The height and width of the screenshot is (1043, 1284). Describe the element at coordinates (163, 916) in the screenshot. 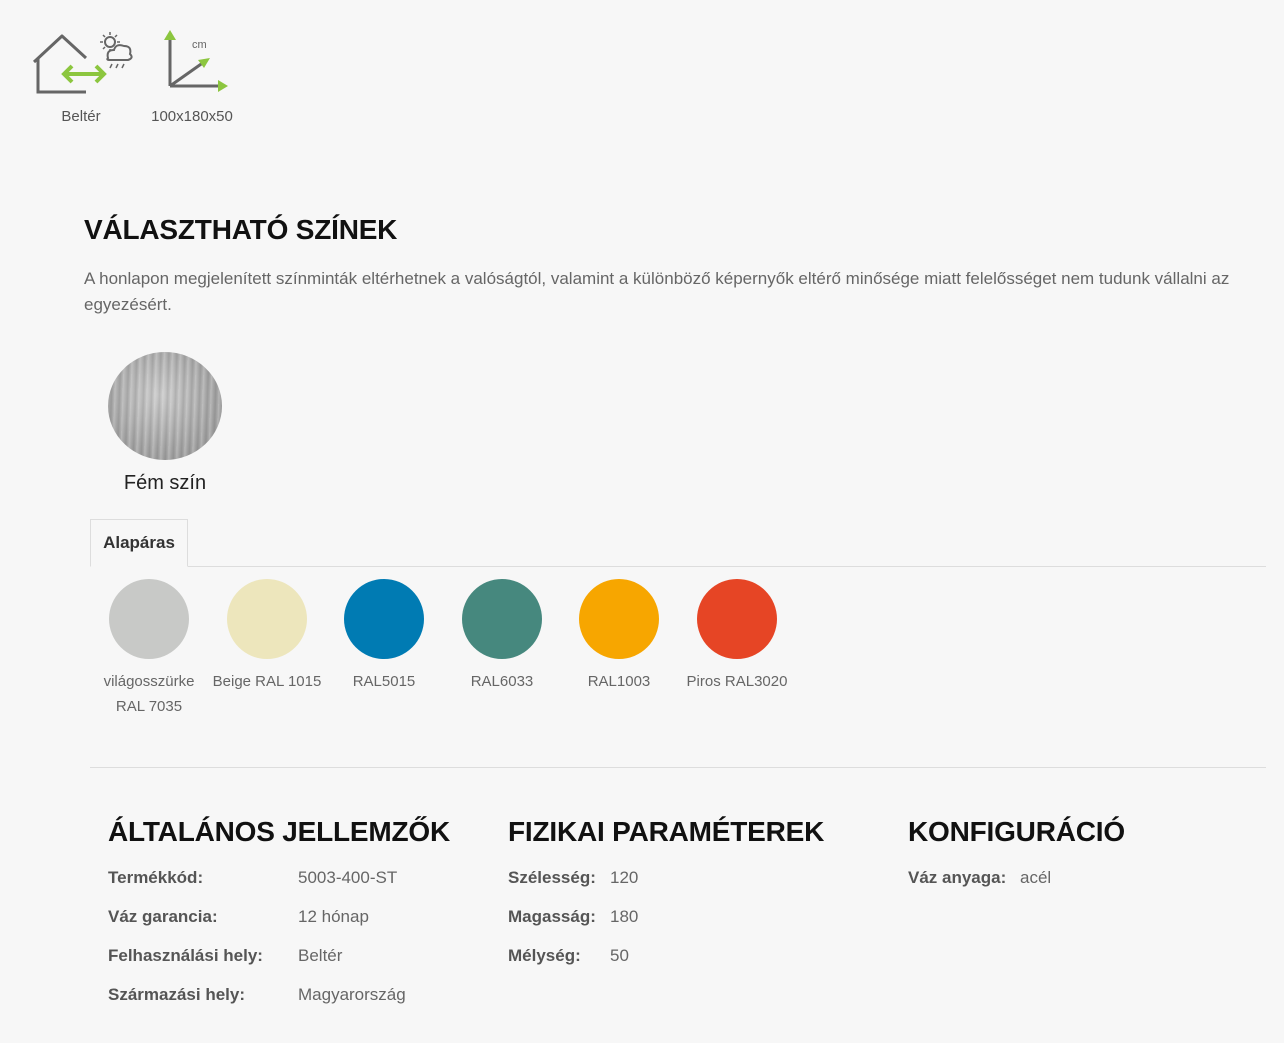

I see `spec-key: Váz garancia:` at that location.